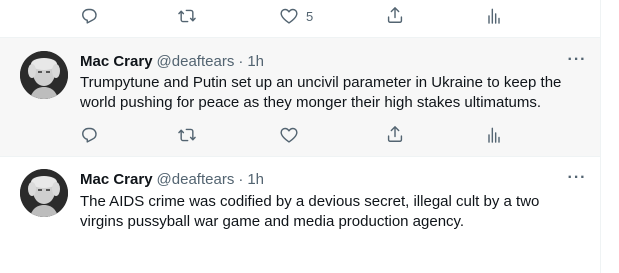 This screenshot has width=619, height=273. What do you see at coordinates (310, 16) in the screenshot?
I see `like-count: 5` at bounding box center [310, 16].